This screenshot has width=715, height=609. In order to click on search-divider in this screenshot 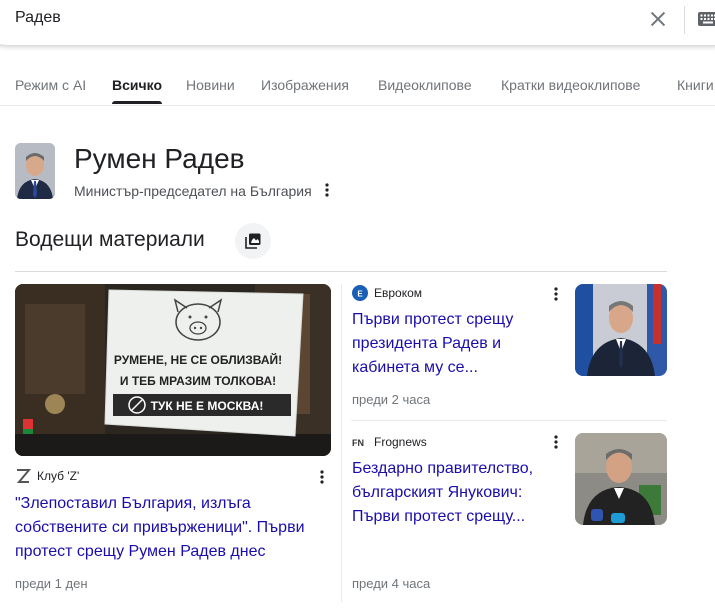, I will do `click(684, 20)`.